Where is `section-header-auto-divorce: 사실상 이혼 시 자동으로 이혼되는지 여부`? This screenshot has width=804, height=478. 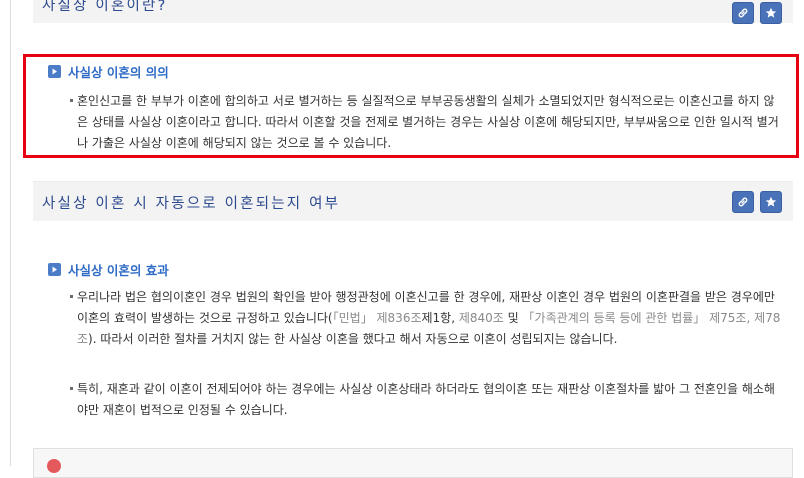 section-header-auto-divorce: 사실상 이혼 시 자동으로 이혼되는지 여부 is located at coordinates (413, 201).